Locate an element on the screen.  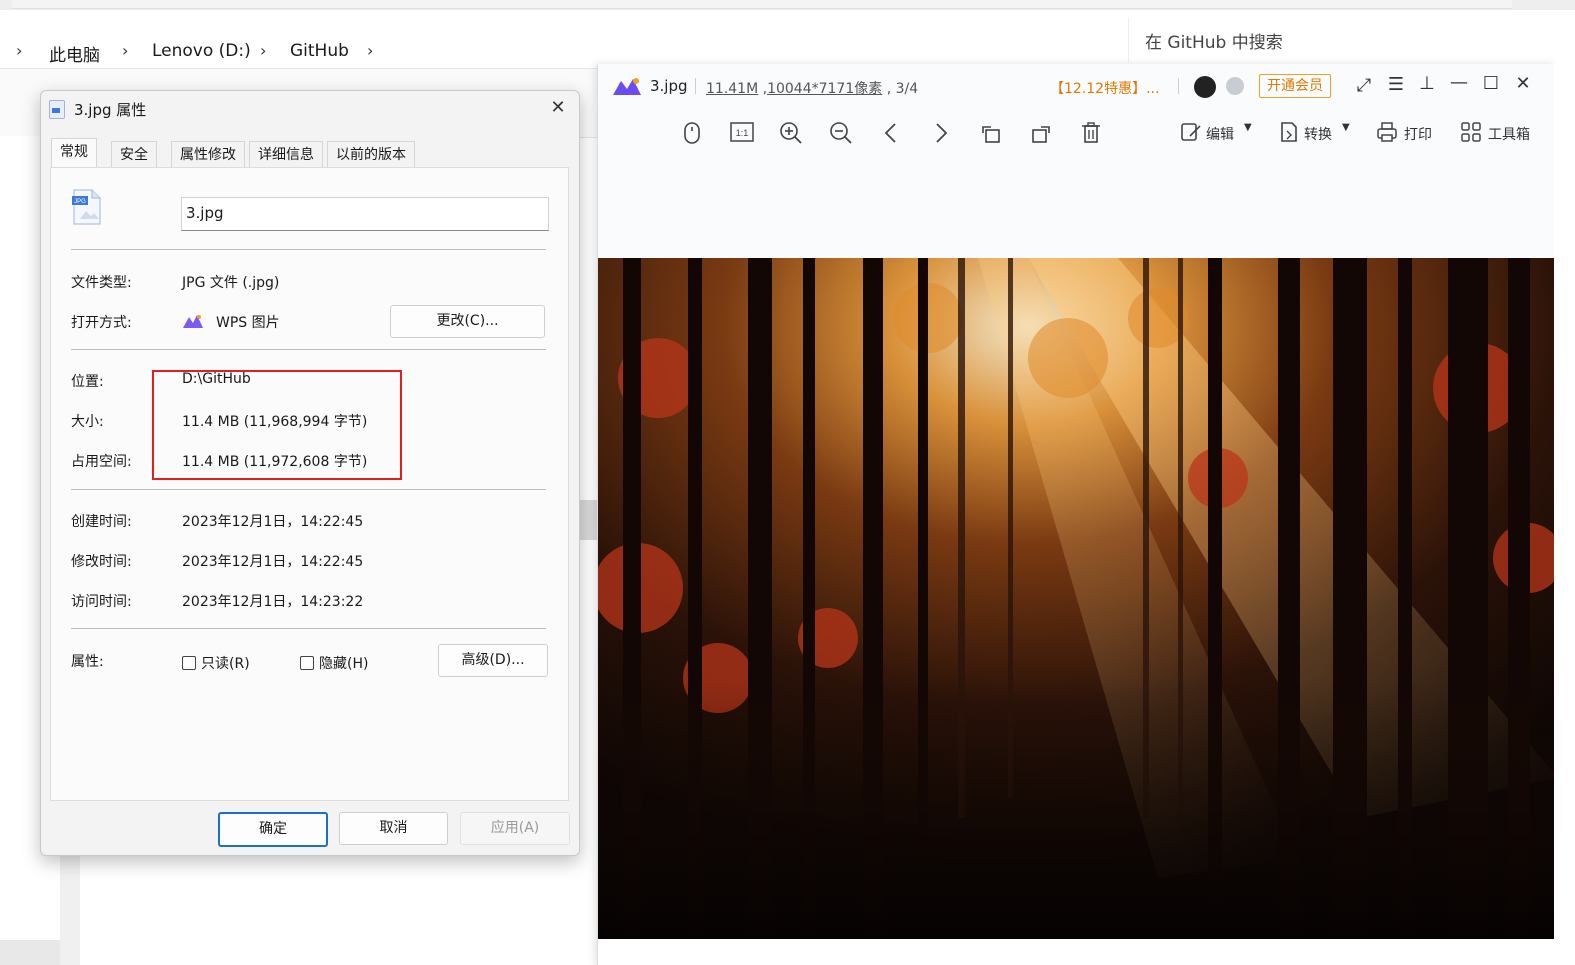
tab-security: 安全 is located at coordinates (134, 154).